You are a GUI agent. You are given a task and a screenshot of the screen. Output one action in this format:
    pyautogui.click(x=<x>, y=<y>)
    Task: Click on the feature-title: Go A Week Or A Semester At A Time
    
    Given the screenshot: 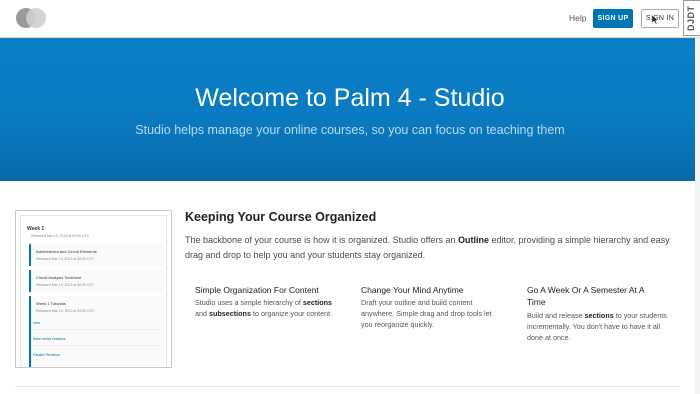 What is the action you would take?
    pyautogui.click(x=586, y=296)
    